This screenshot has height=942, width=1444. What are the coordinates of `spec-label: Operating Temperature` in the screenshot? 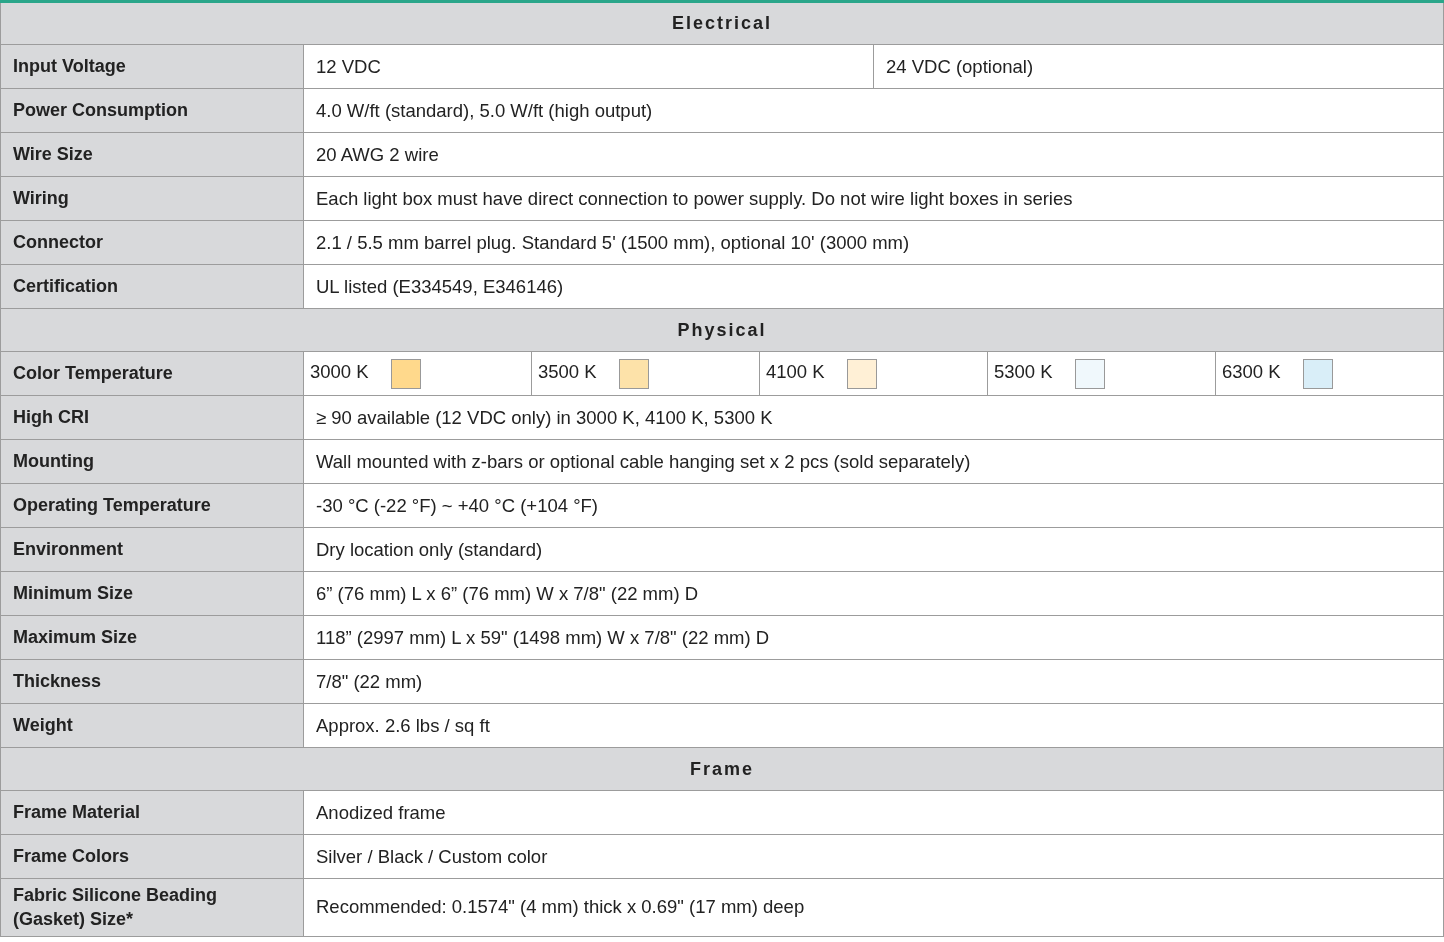 It's located at (152, 505).